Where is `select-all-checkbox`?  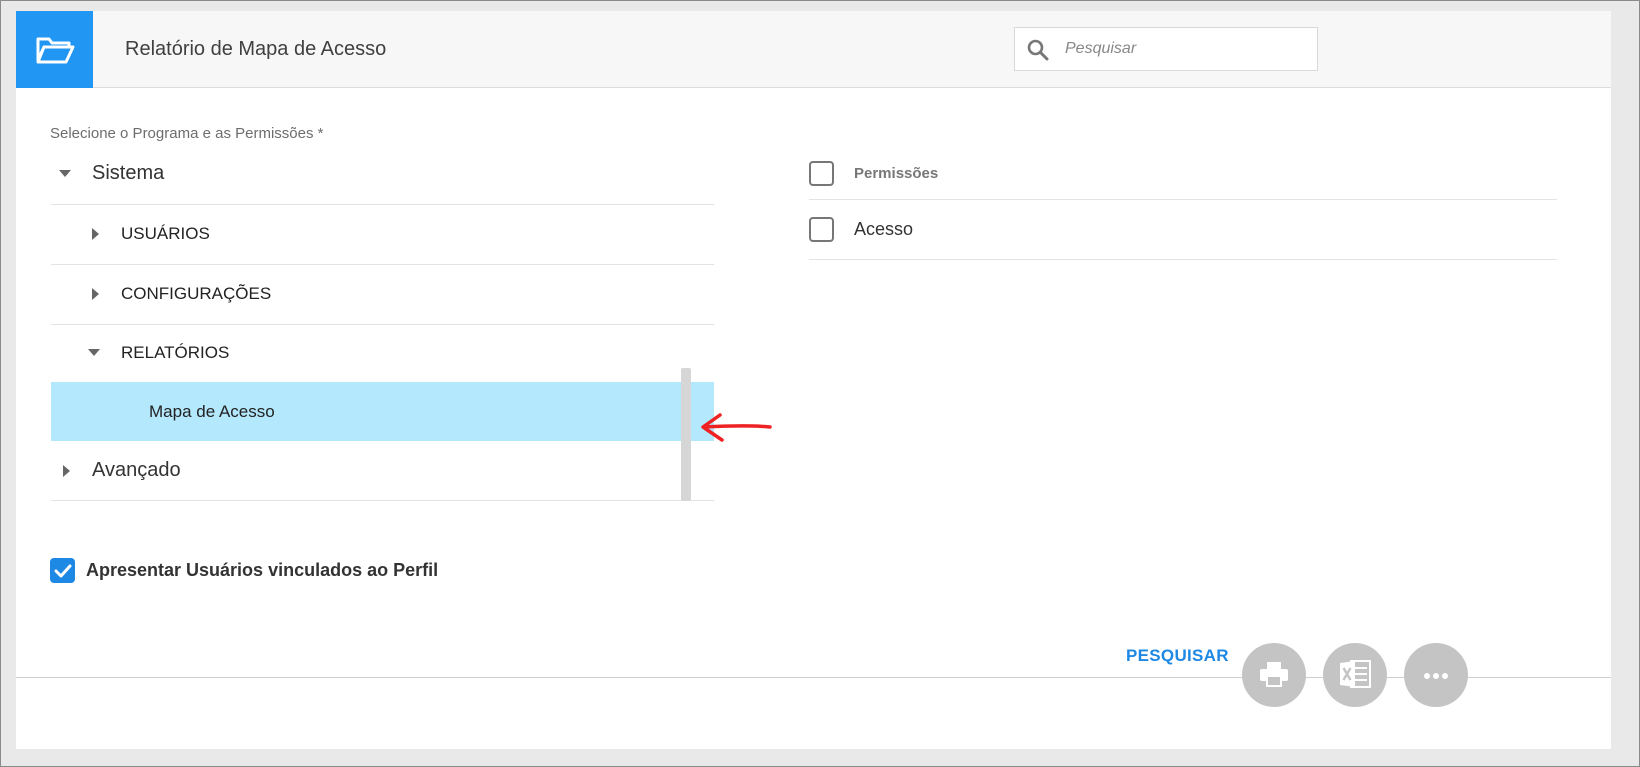
select-all-checkbox is located at coordinates (821, 173).